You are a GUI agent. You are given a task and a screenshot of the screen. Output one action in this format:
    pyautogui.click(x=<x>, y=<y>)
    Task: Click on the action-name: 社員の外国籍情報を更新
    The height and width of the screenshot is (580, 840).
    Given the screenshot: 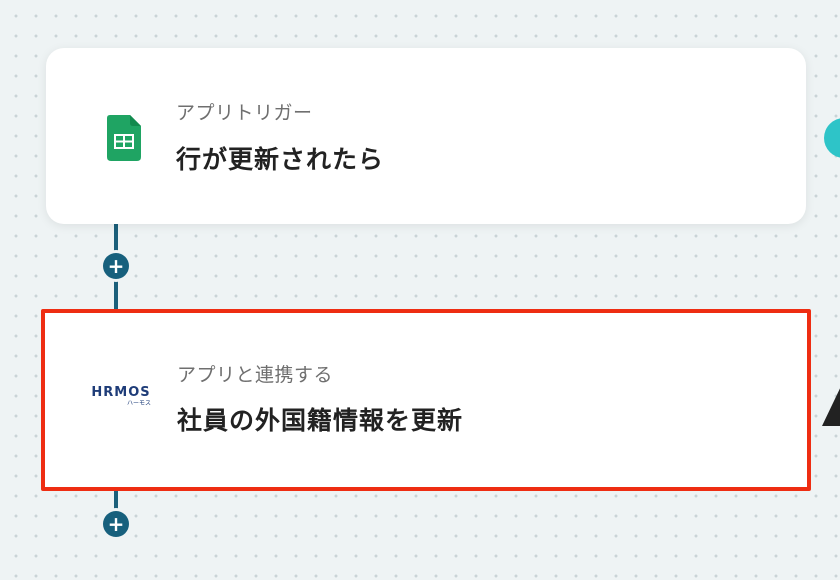 What is the action you would take?
    pyautogui.click(x=320, y=420)
    